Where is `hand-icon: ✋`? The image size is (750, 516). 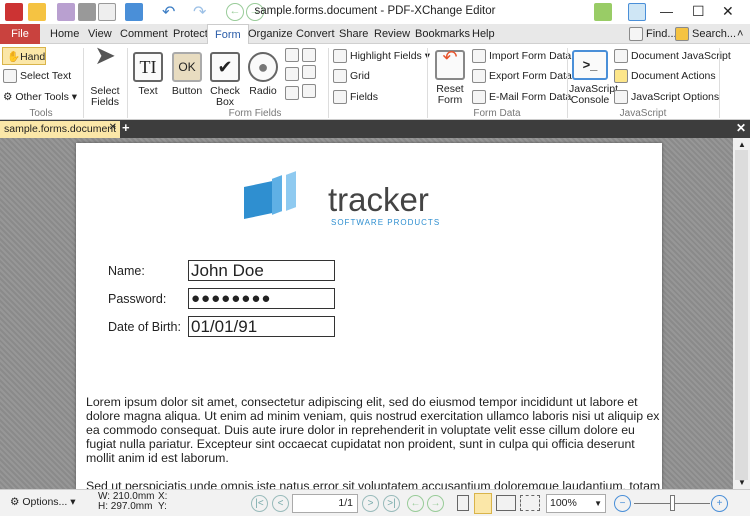 hand-icon: ✋ is located at coordinates (14, 57).